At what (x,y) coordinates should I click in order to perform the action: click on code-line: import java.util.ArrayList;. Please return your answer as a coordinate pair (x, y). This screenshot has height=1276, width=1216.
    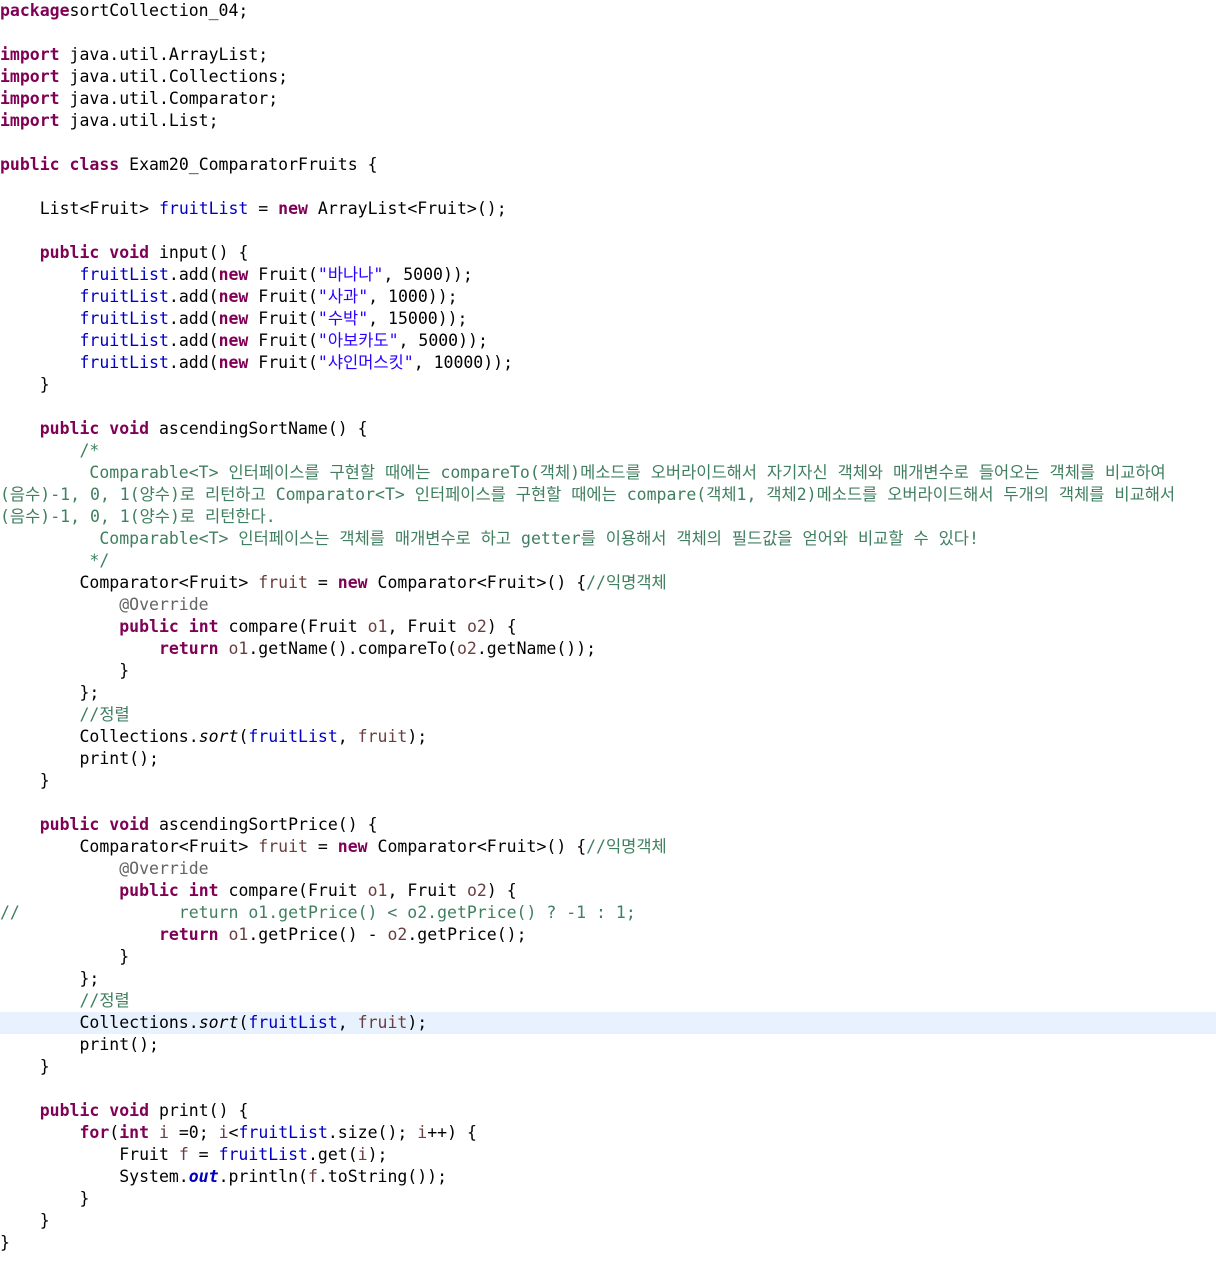
    Looking at the image, I should click on (608, 55).